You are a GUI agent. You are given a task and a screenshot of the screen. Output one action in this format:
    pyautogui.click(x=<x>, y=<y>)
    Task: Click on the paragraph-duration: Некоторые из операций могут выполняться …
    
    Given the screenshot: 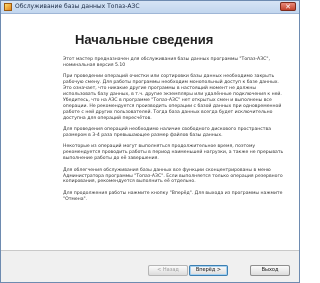 What is the action you would take?
    pyautogui.click(x=173, y=153)
    